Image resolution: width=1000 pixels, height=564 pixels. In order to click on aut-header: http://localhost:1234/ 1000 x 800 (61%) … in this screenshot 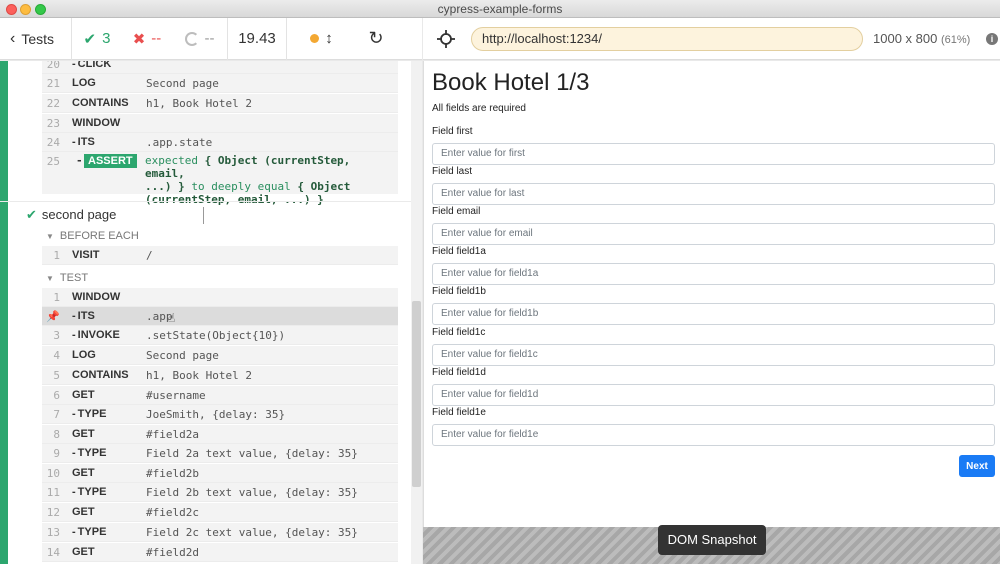, I will do `click(711, 39)`.